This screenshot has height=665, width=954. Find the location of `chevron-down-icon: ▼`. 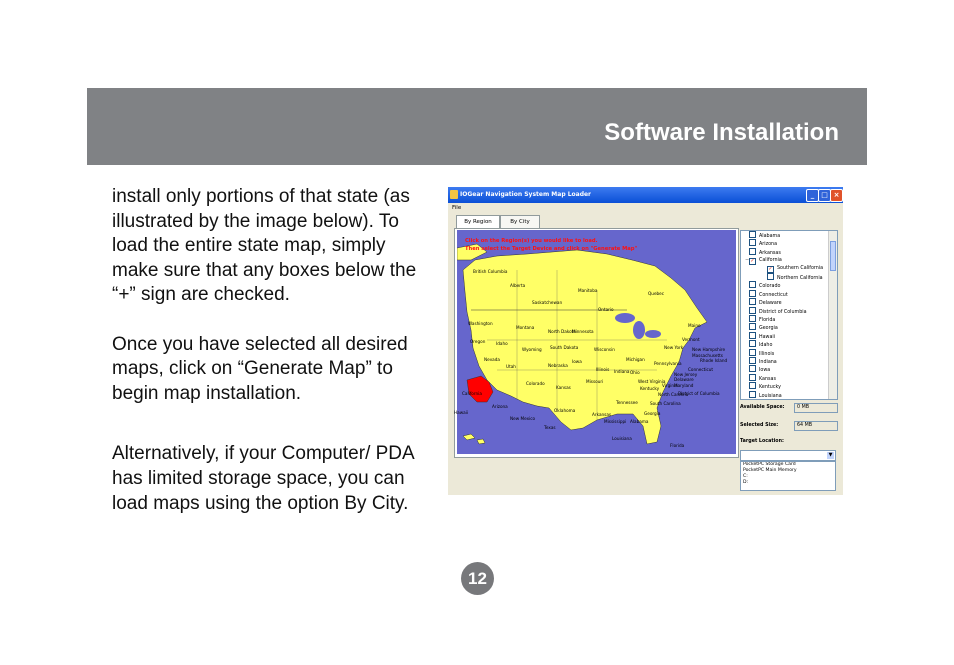

chevron-down-icon: ▼ is located at coordinates (830, 455).